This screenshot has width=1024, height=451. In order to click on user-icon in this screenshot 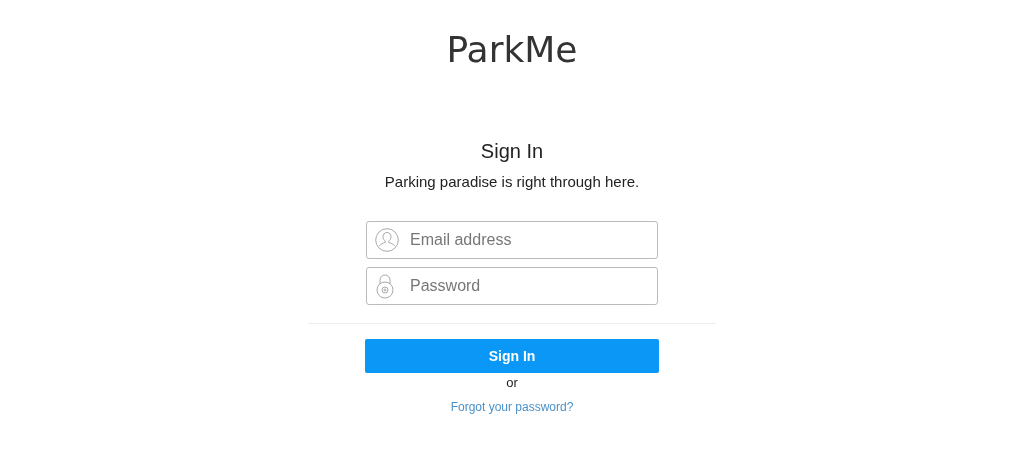, I will do `click(387, 240)`.